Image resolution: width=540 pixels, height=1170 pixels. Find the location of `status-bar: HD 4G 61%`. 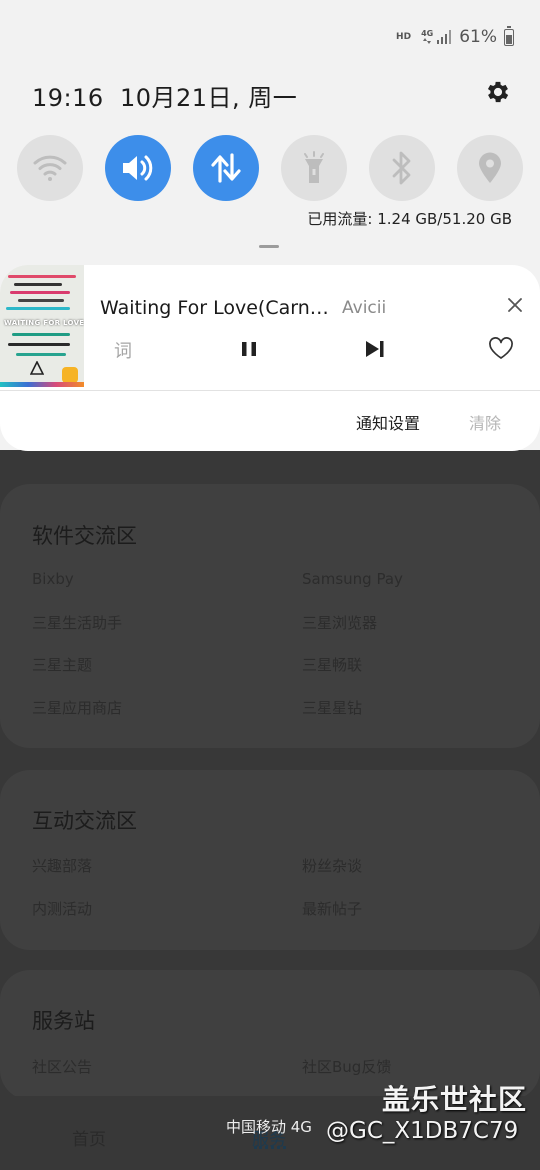

status-bar: HD 4G 61% is located at coordinates (455, 36).